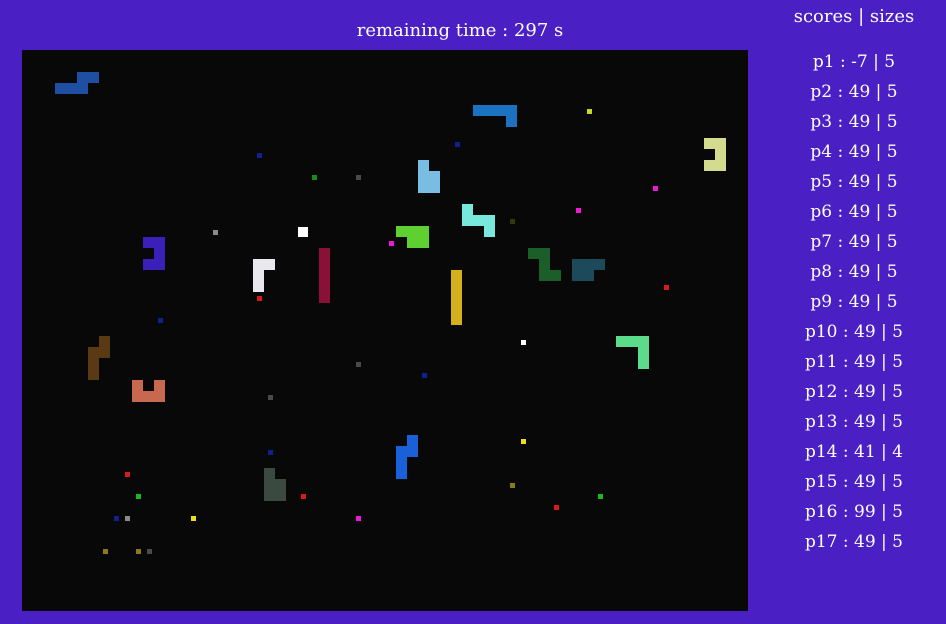 The width and height of the screenshot is (946, 624). I want to click on score-entry: p13 : 49 | 5, so click(854, 422).